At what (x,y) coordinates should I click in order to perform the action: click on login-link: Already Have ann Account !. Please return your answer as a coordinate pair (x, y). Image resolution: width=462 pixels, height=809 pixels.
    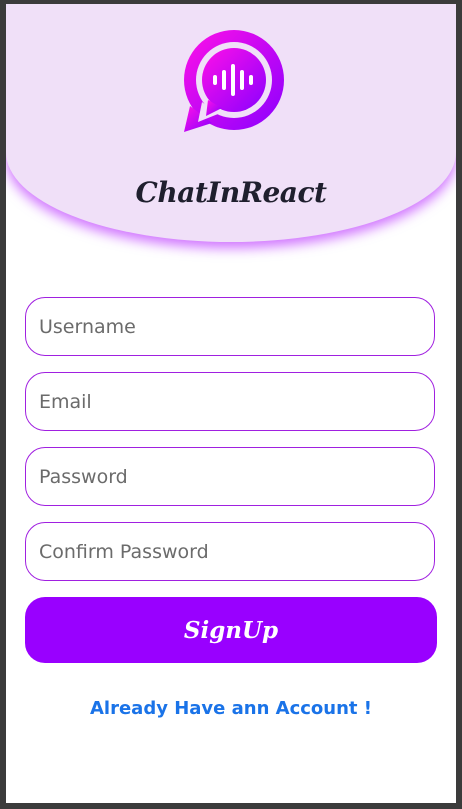
    Looking at the image, I should click on (231, 708).